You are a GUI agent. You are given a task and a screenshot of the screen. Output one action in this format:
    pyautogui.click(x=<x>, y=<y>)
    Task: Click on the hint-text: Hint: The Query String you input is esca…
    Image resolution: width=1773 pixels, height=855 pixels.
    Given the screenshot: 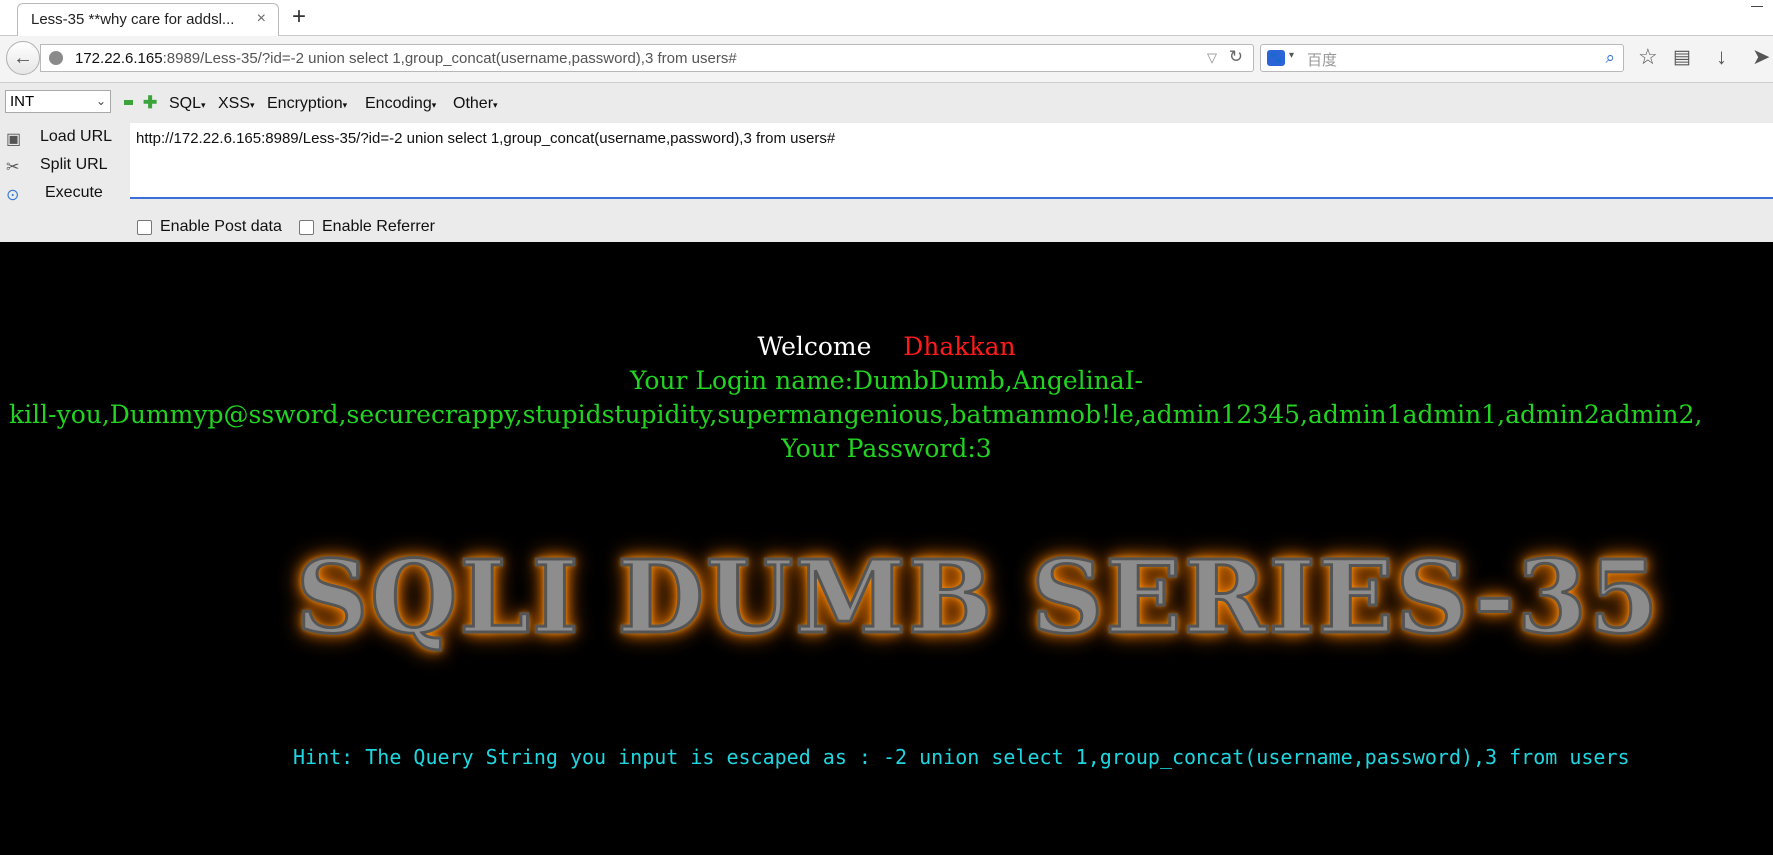 What is the action you would take?
    pyautogui.click(x=961, y=757)
    